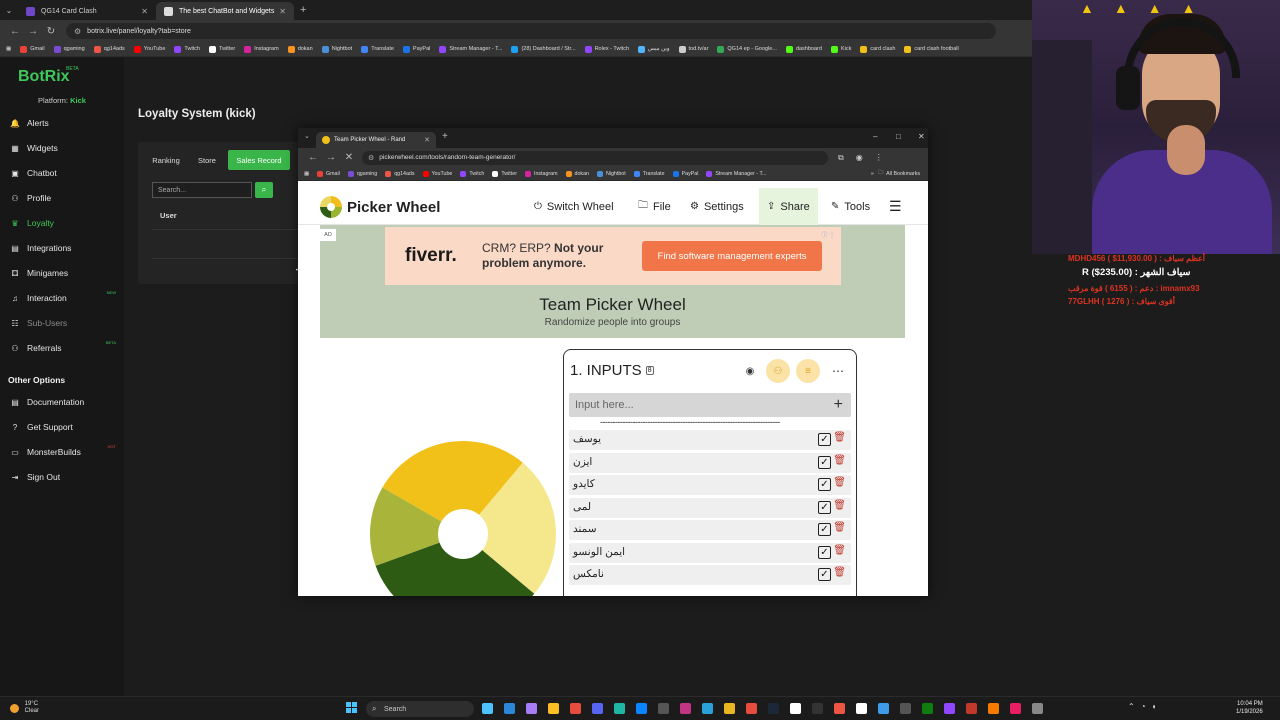  What do you see at coordinates (377, 49) in the screenshot?
I see `bookmark-item: Translate` at bounding box center [377, 49].